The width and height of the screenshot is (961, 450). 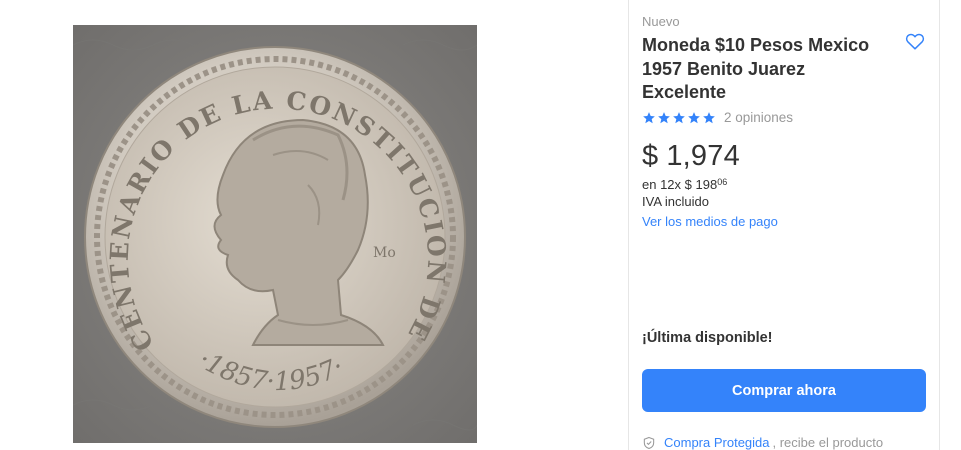 What do you see at coordinates (828, 442) in the screenshot?
I see `protection-text: , recibe el producto` at bounding box center [828, 442].